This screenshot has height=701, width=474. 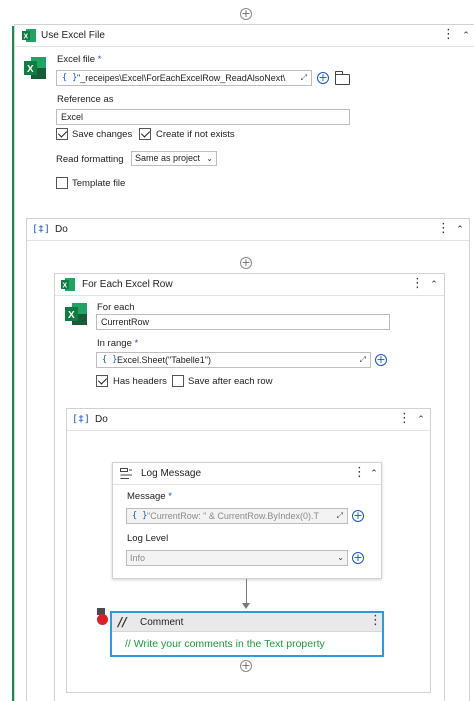 What do you see at coordinates (237, 558) in the screenshot?
I see `log-level-dropdown: Info ⌄` at bounding box center [237, 558].